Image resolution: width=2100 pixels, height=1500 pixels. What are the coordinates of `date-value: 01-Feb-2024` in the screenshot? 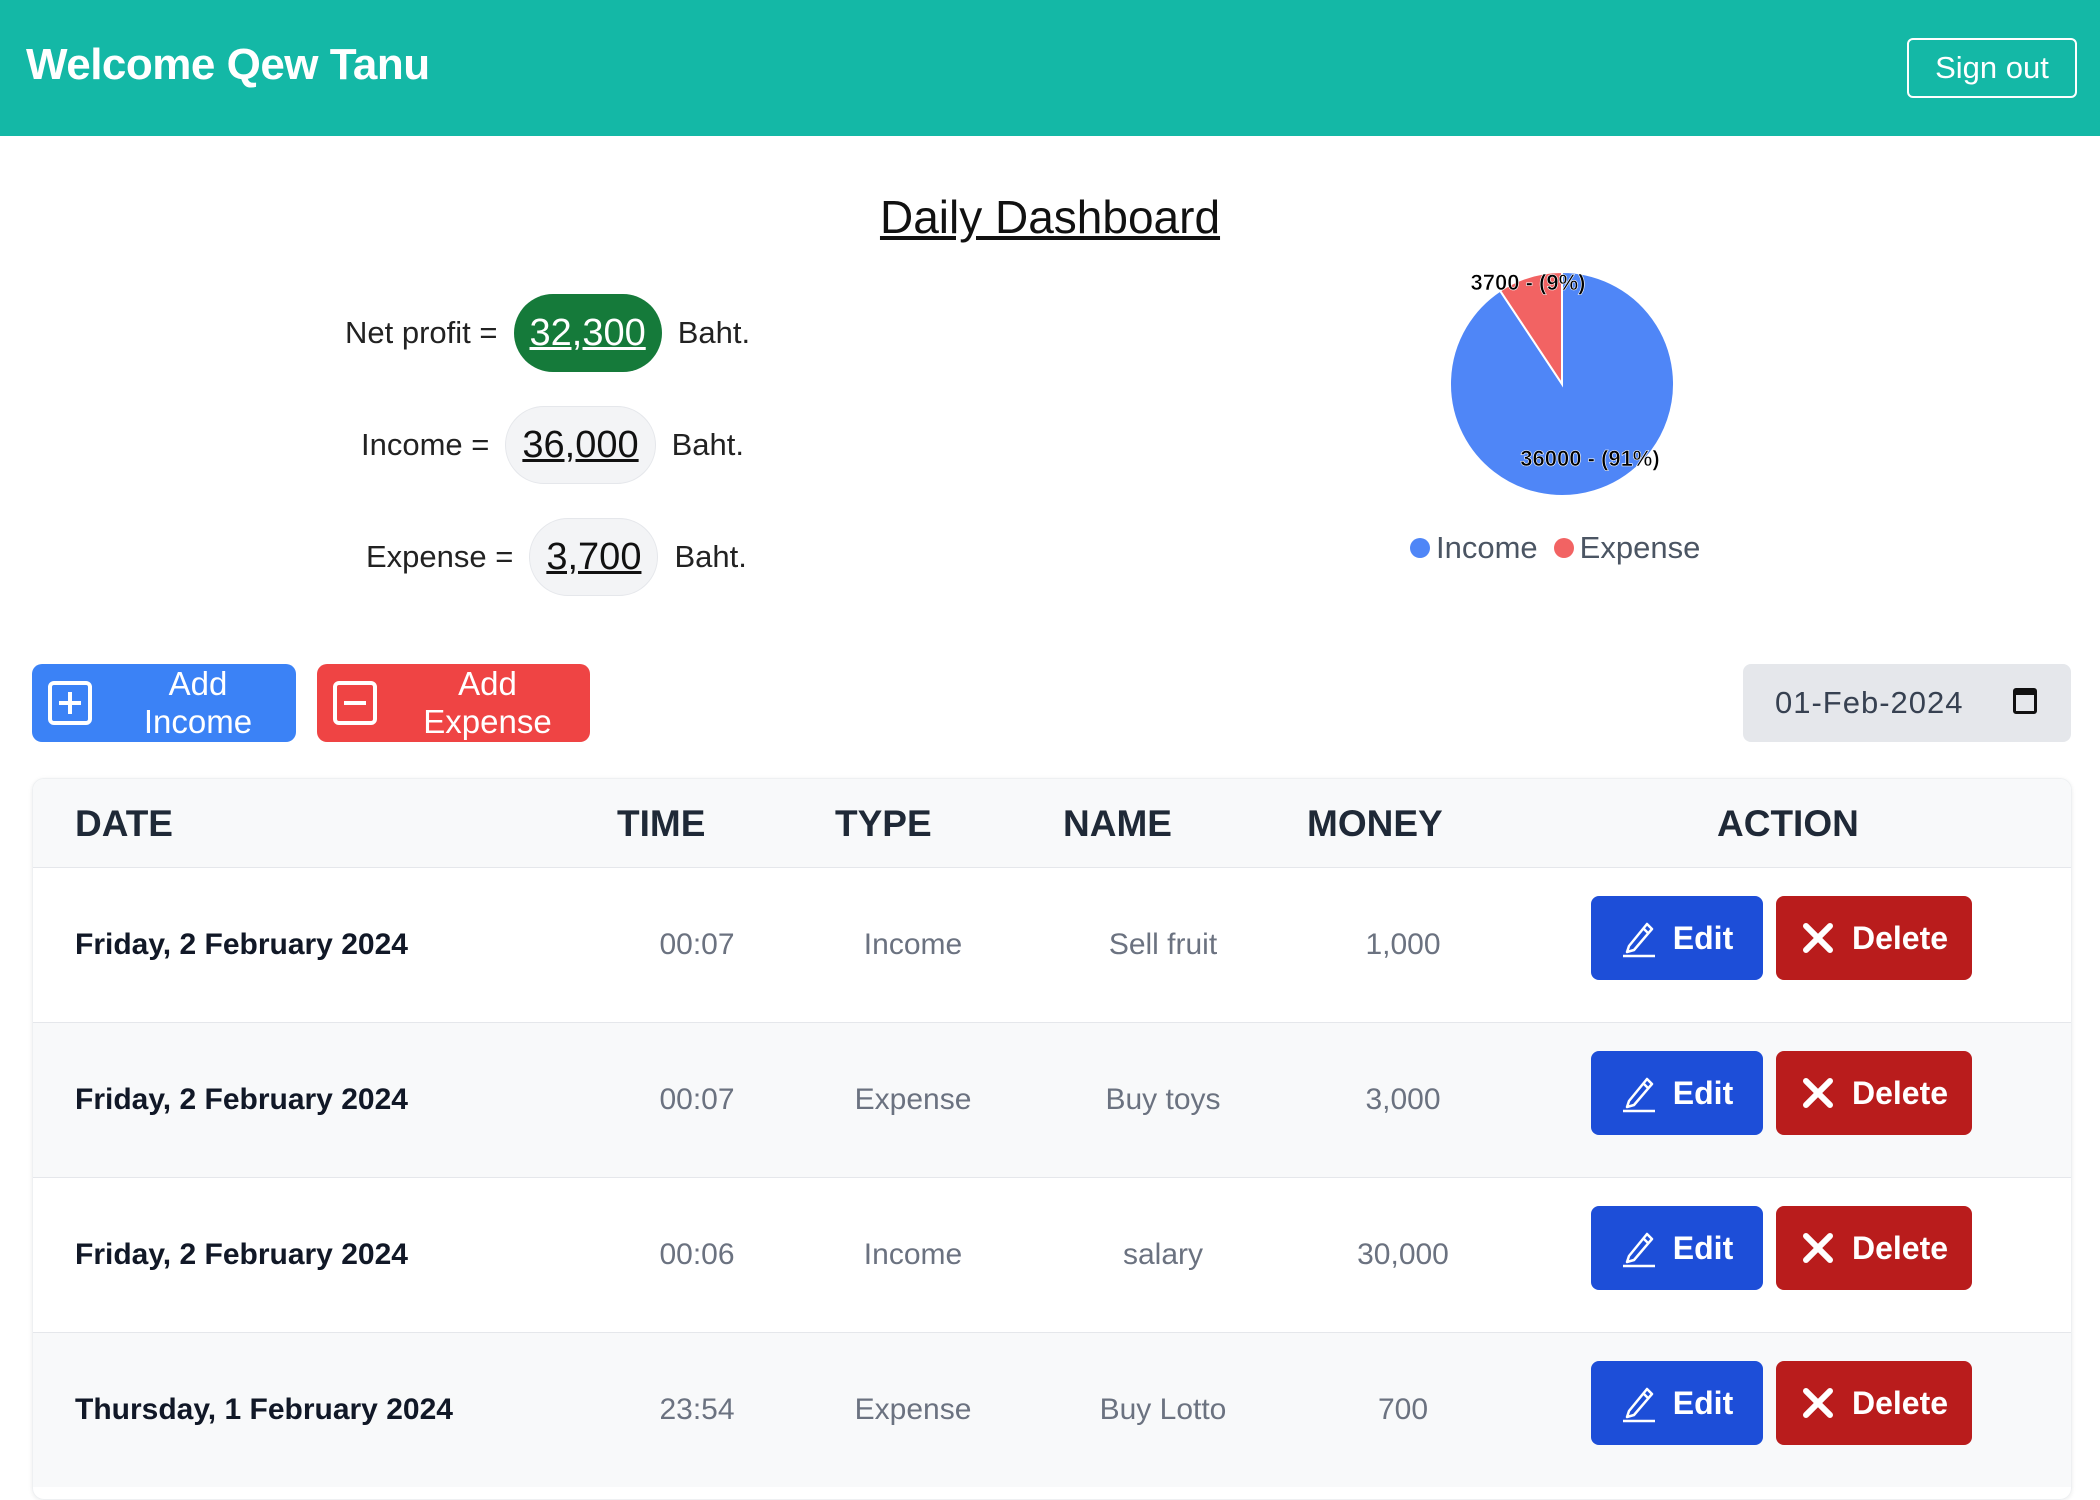 It's located at (1869, 702).